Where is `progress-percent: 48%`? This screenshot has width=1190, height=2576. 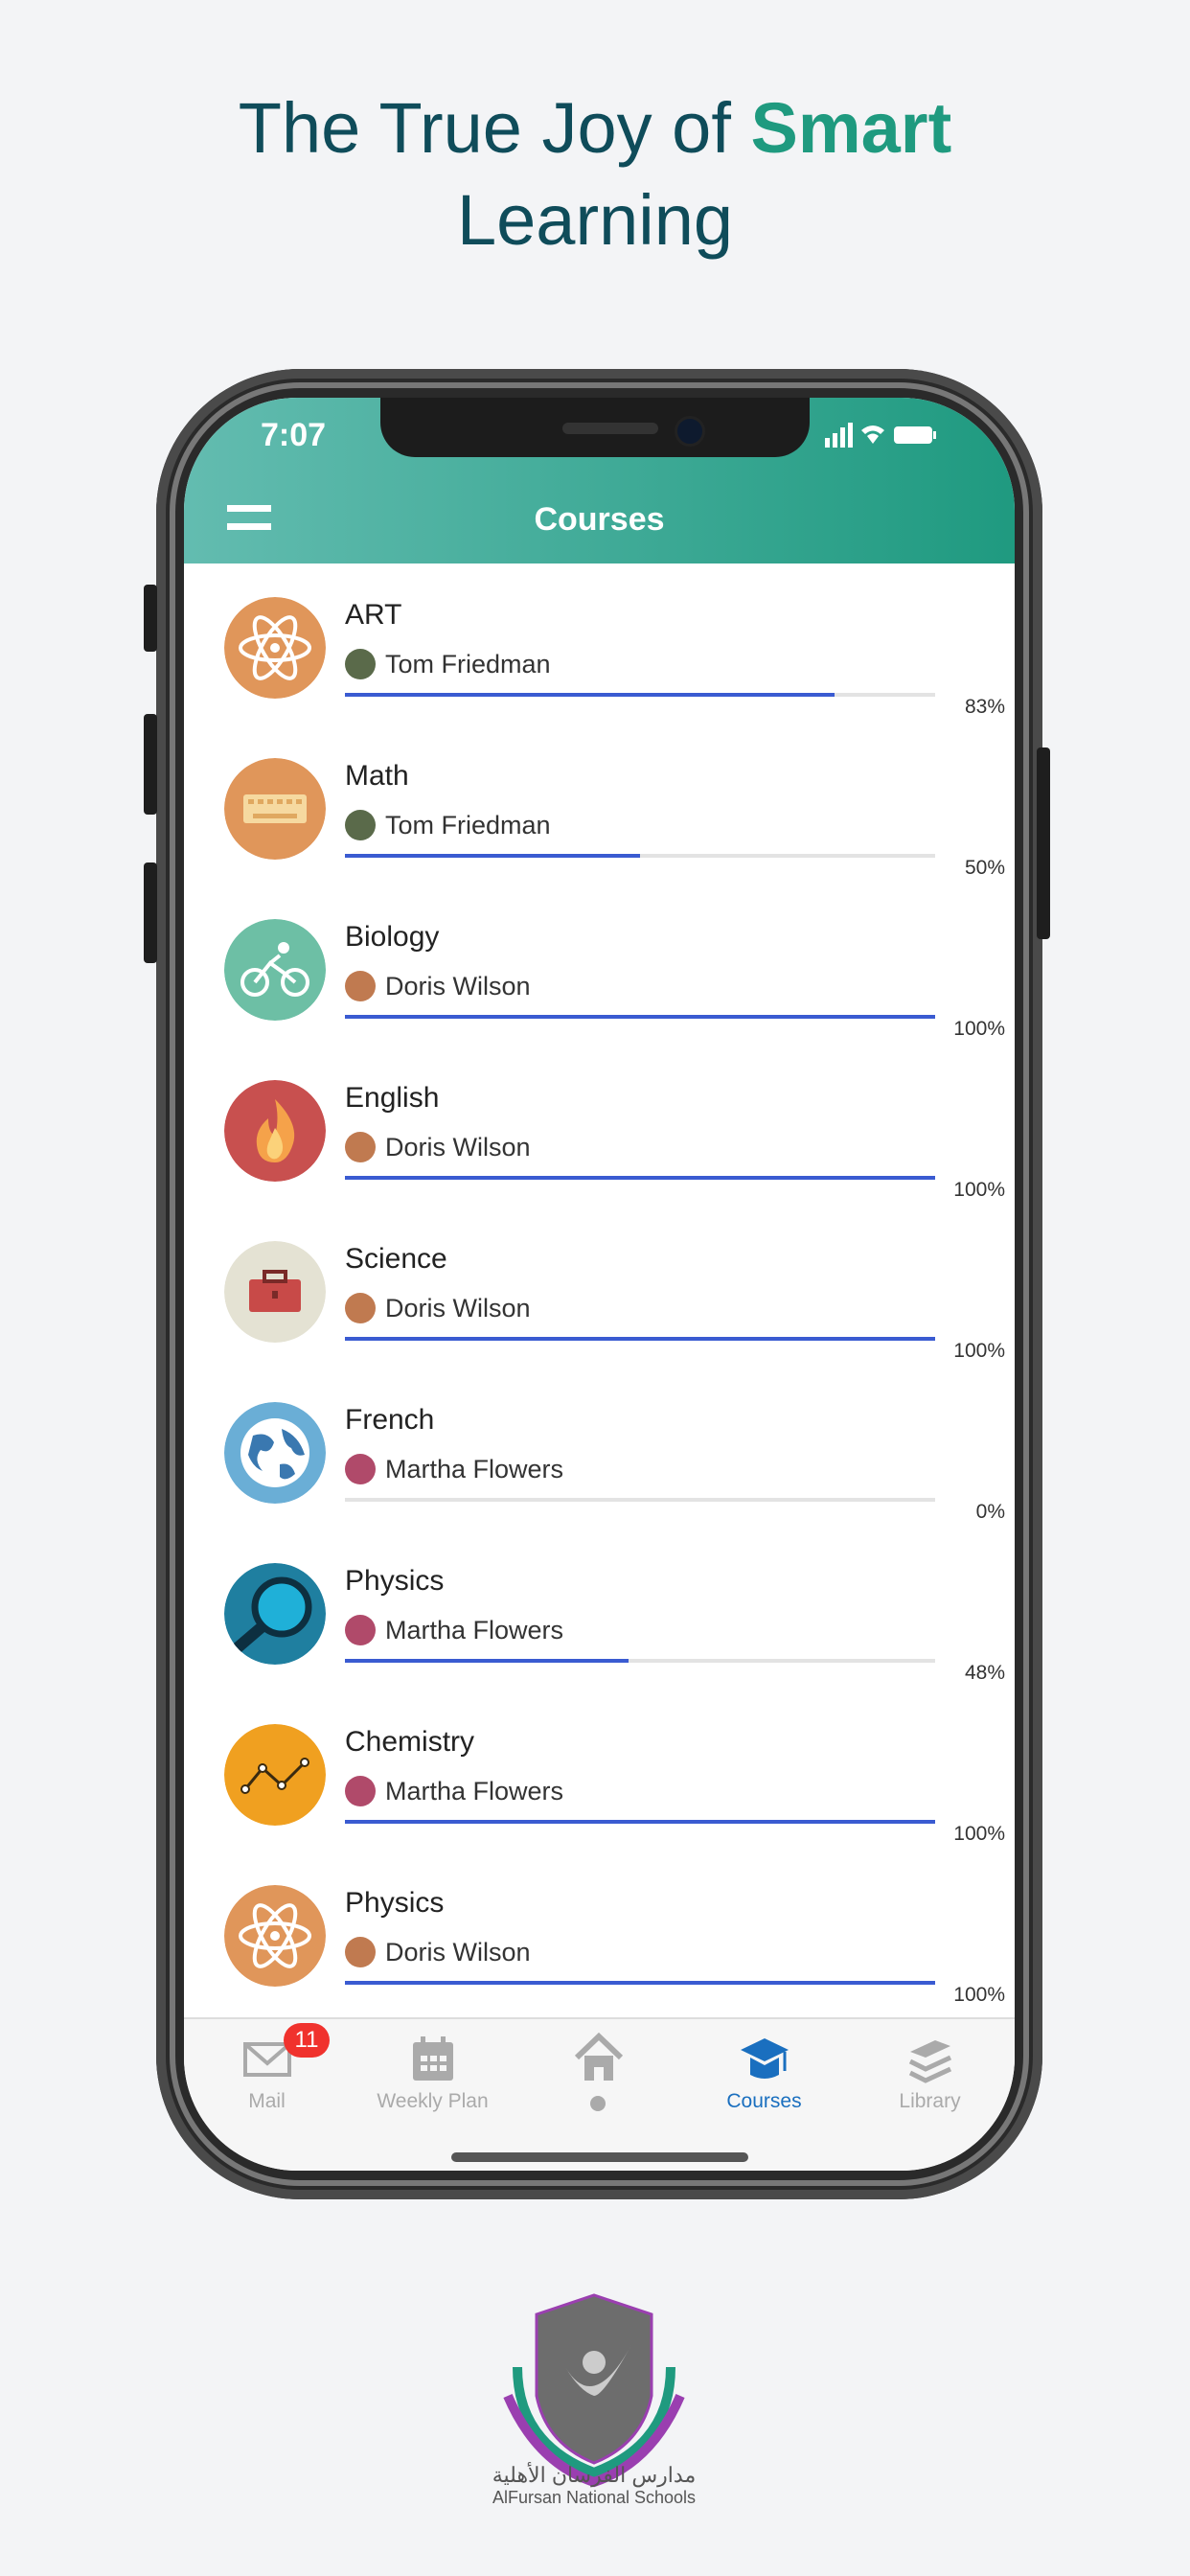
progress-percent: 48% is located at coordinates (984, 1673).